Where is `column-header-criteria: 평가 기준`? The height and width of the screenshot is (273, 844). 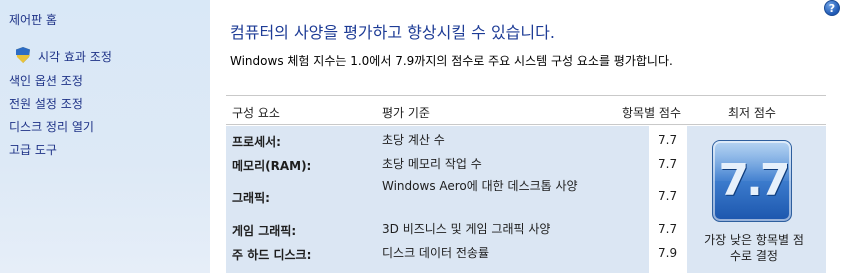 column-header-criteria: 평가 기준 is located at coordinates (406, 113).